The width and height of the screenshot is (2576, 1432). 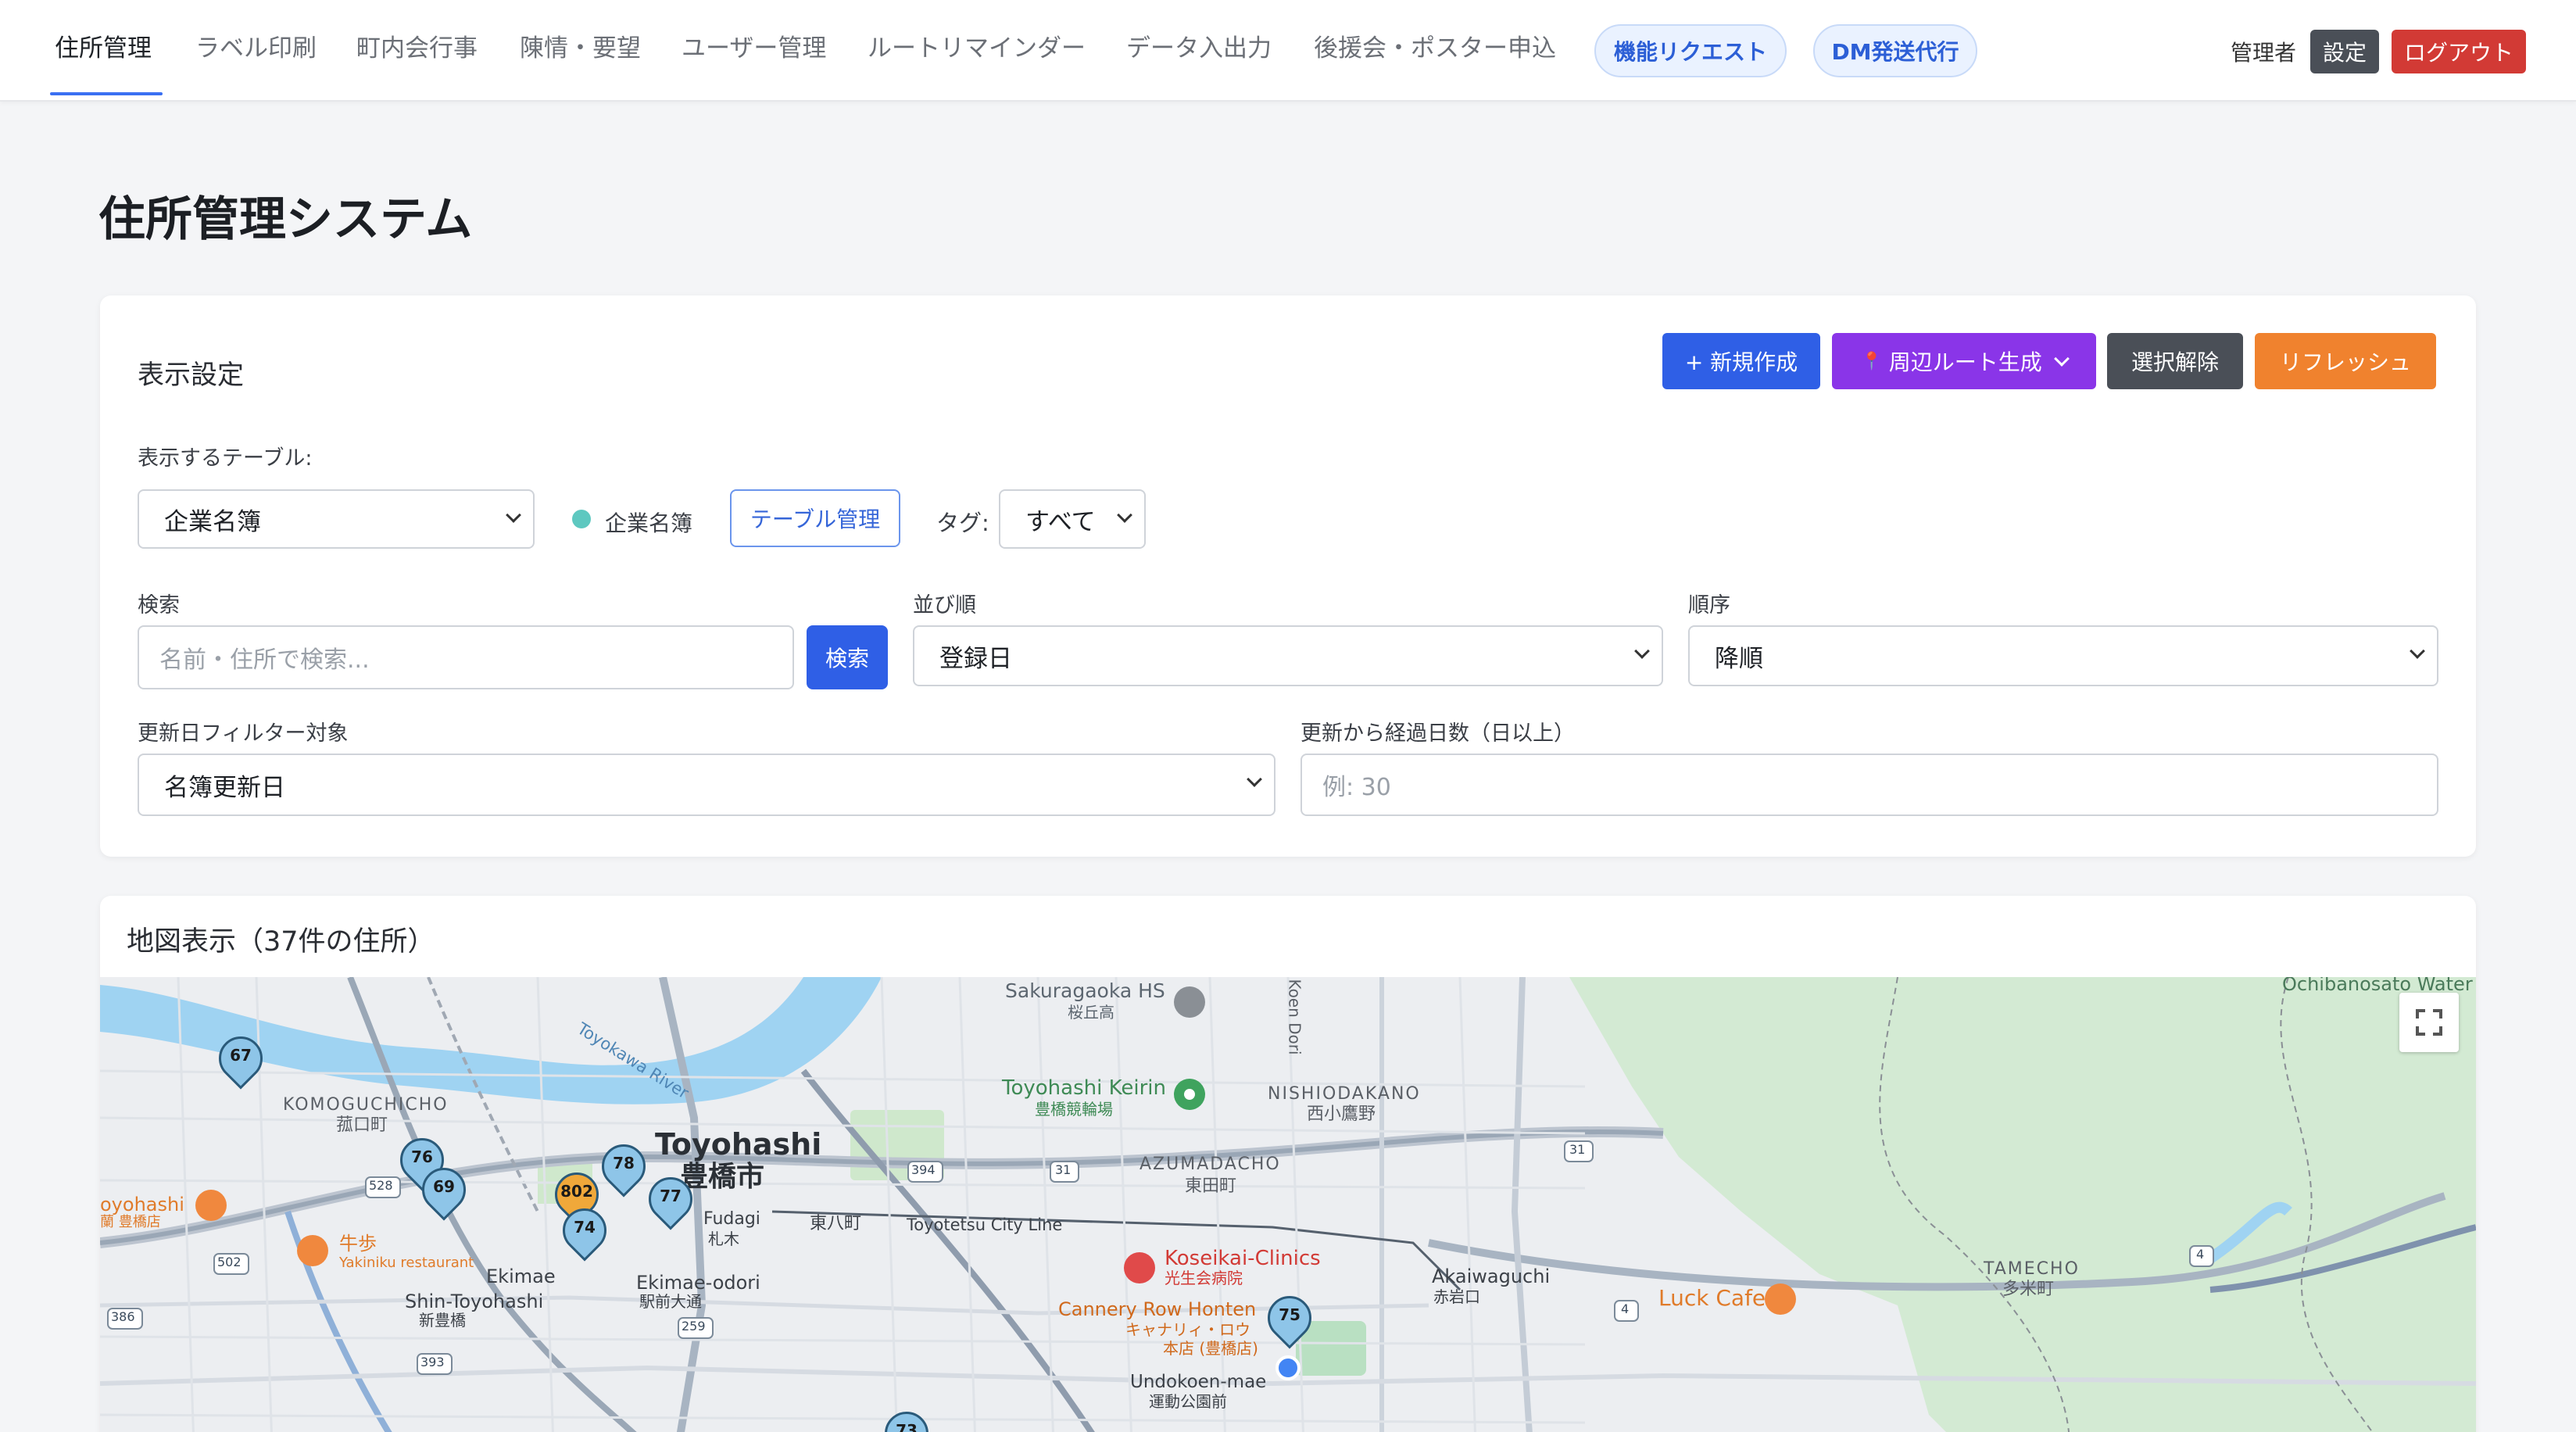 What do you see at coordinates (1091, 1012) in the screenshot?
I see `map-label: 桜丘高` at bounding box center [1091, 1012].